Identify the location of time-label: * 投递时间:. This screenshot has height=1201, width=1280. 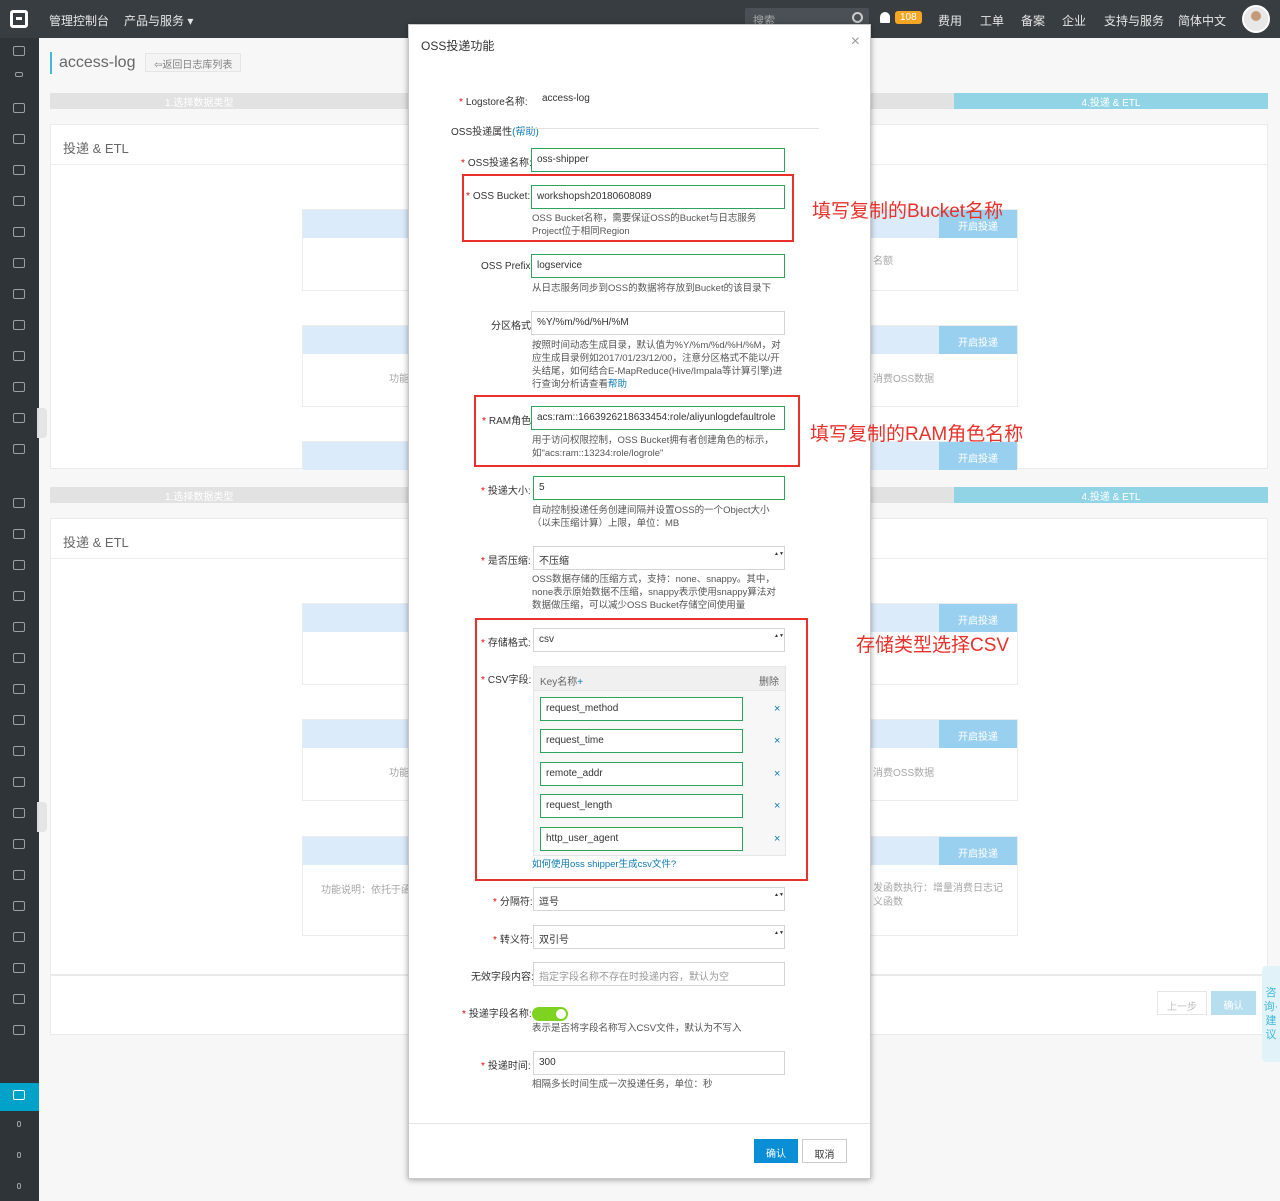
(506, 1066).